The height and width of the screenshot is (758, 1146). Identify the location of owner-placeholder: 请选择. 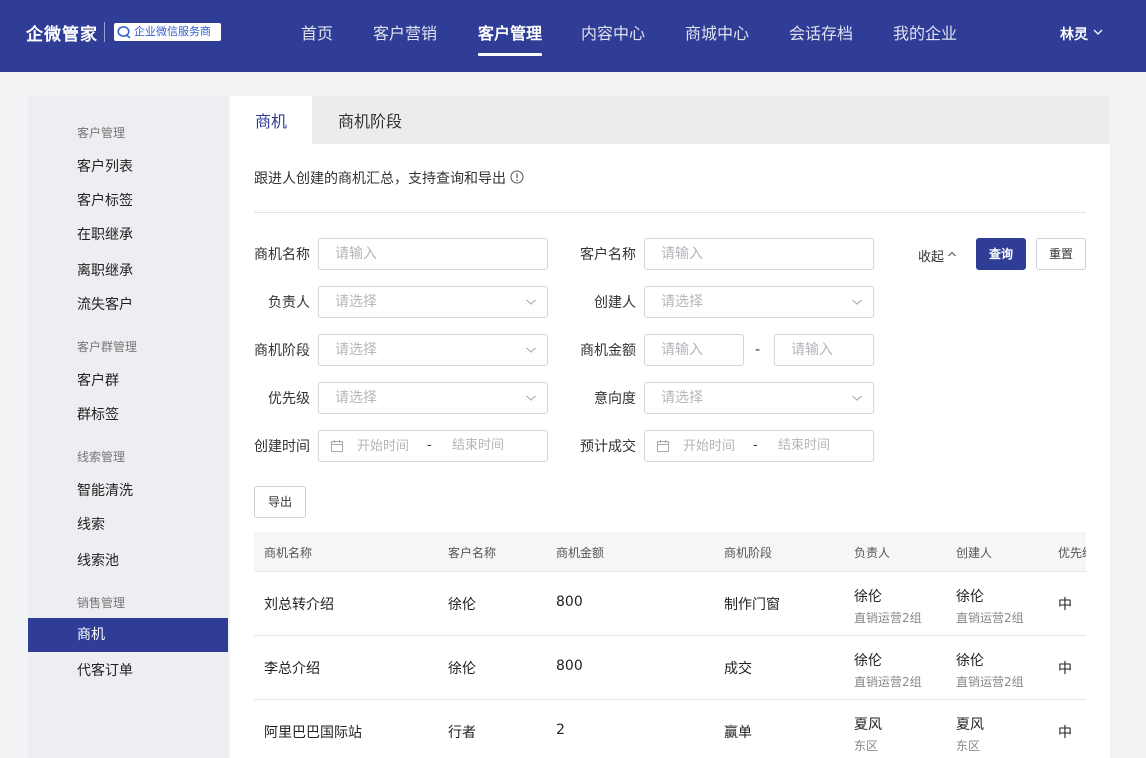
(356, 302).